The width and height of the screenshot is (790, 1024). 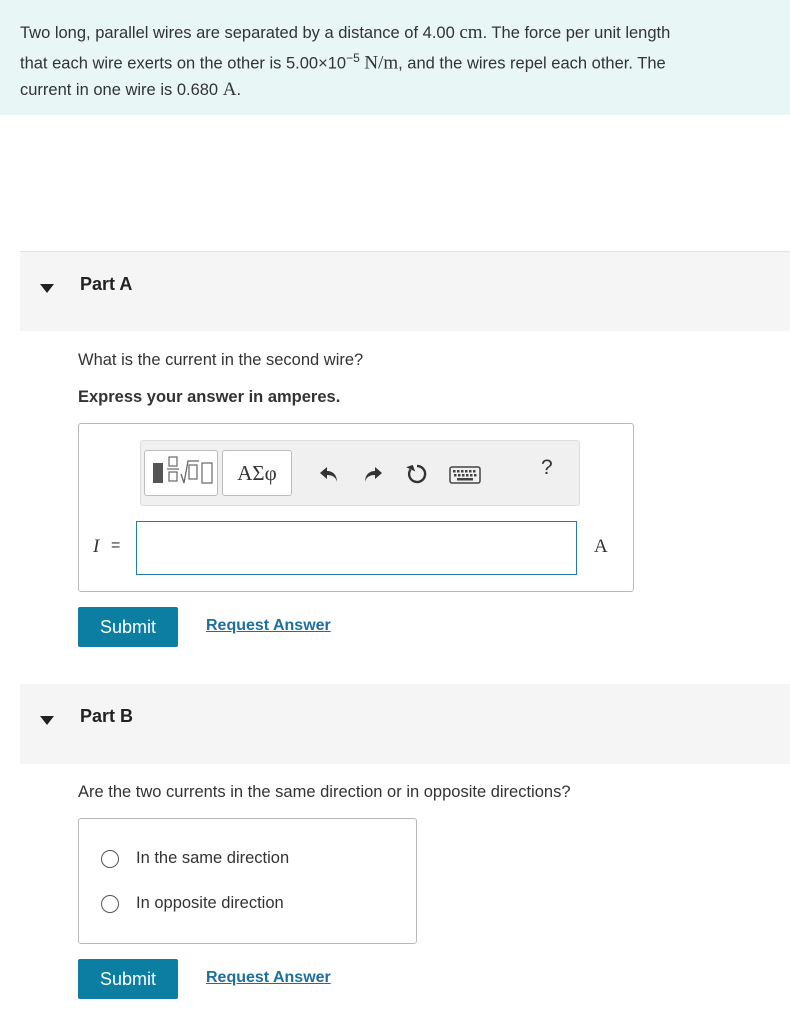 I want to click on radio-same-direction, so click(x=110, y=859).